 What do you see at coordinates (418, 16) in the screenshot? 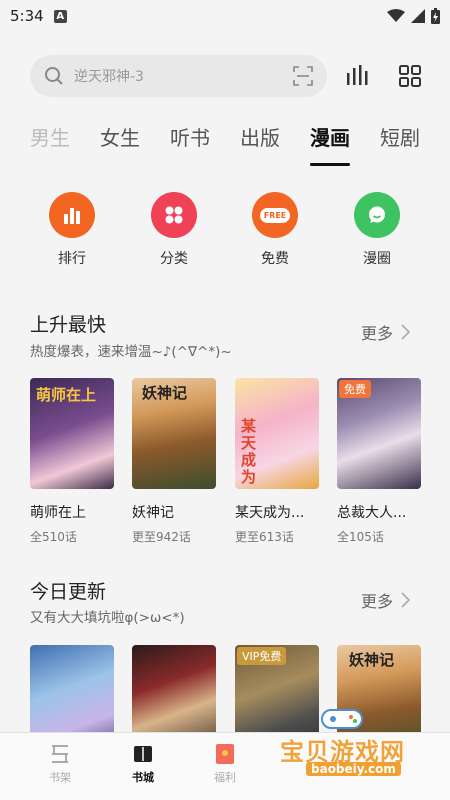
I see `signal-icon` at bounding box center [418, 16].